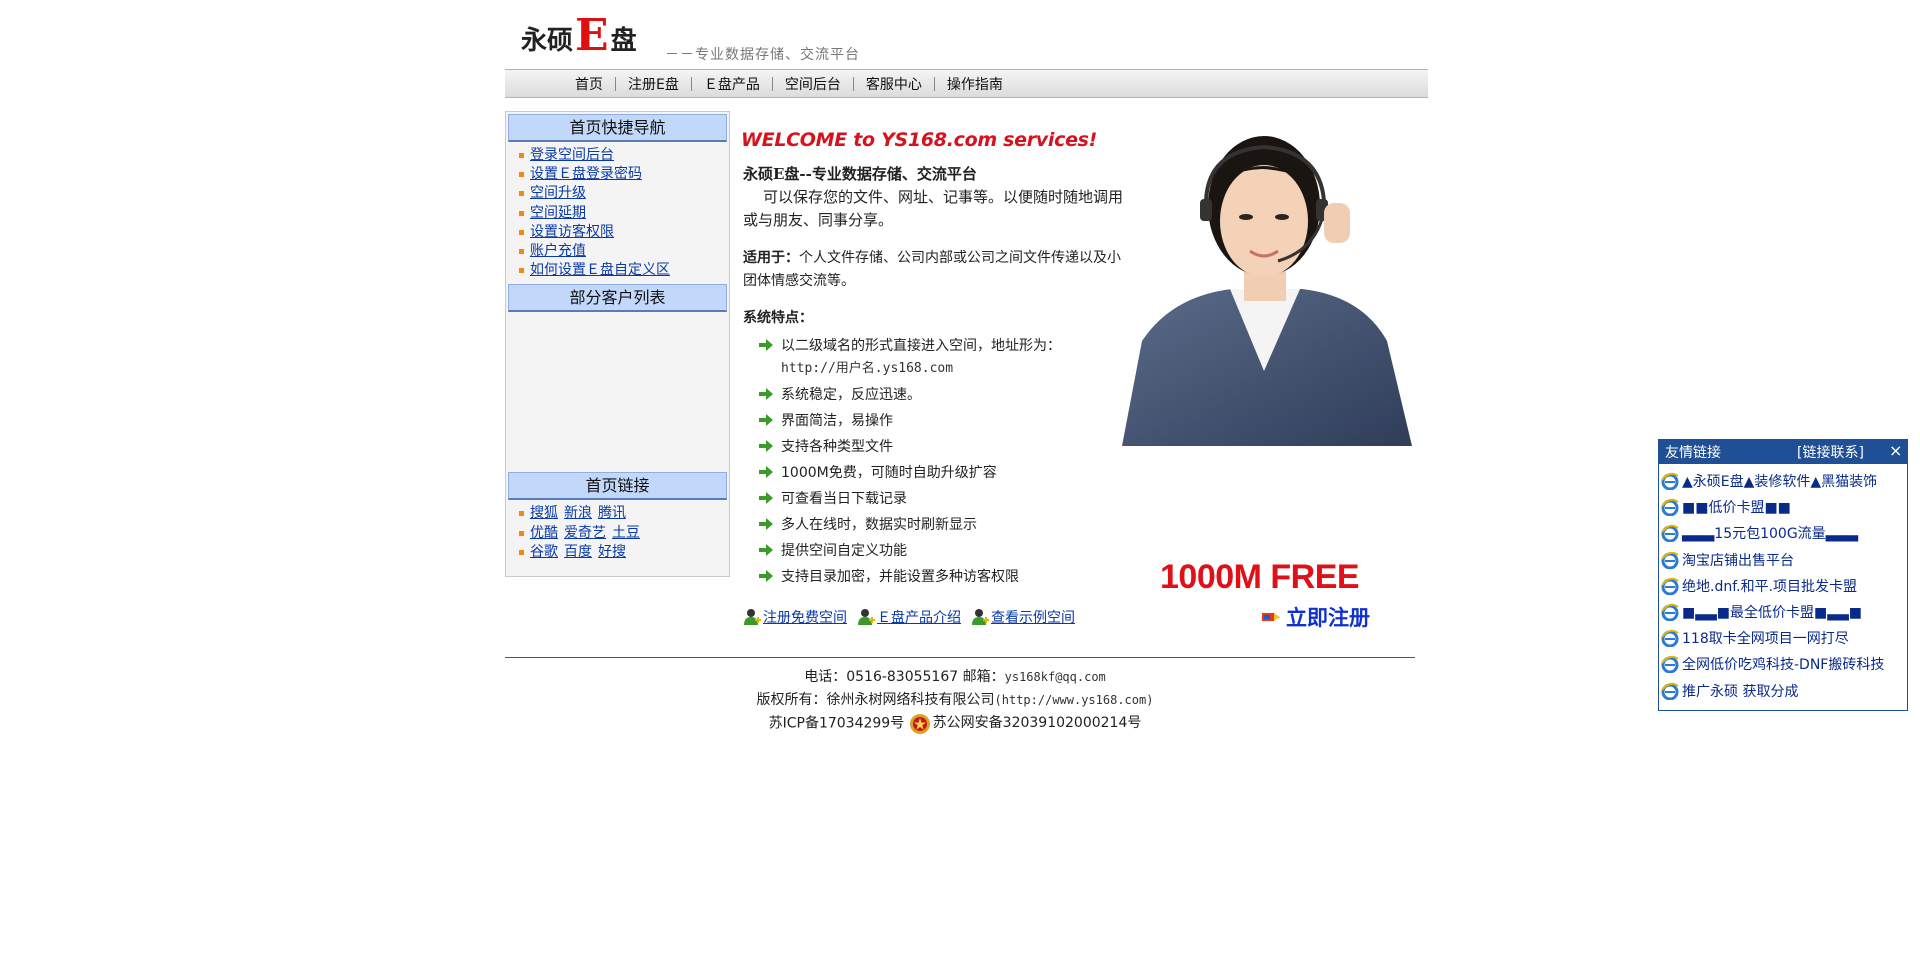 This screenshot has width=1920, height=960. Describe the element at coordinates (960, 657) in the screenshot. I see `footer-divider` at that location.